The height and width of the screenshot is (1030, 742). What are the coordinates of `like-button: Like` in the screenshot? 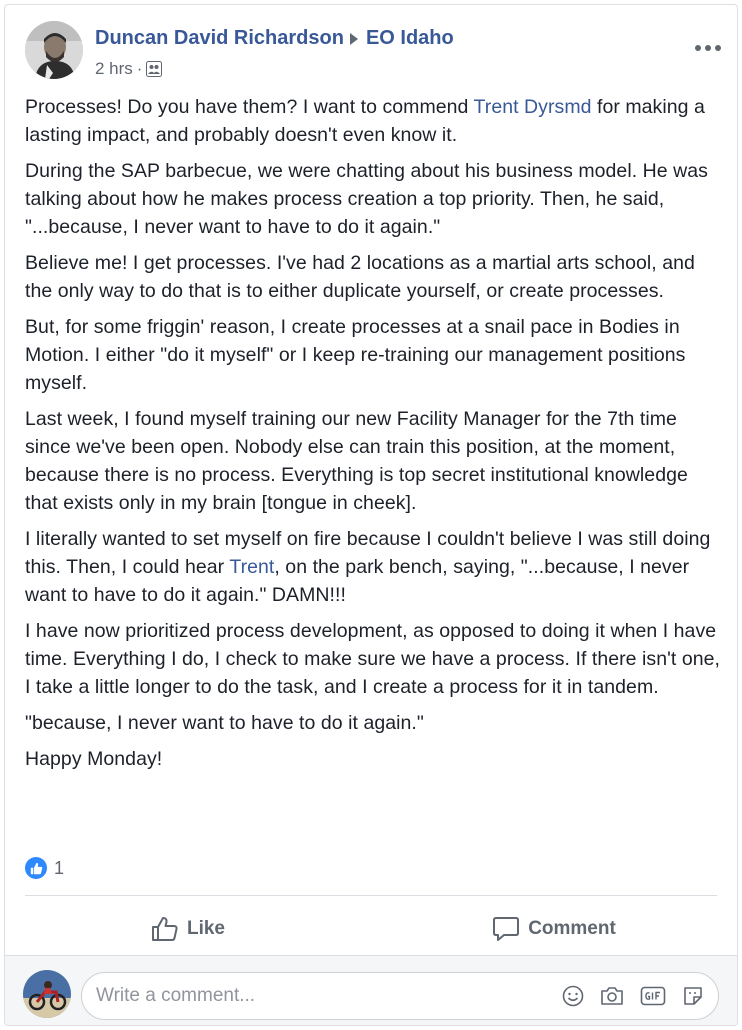 It's located at (188, 929).